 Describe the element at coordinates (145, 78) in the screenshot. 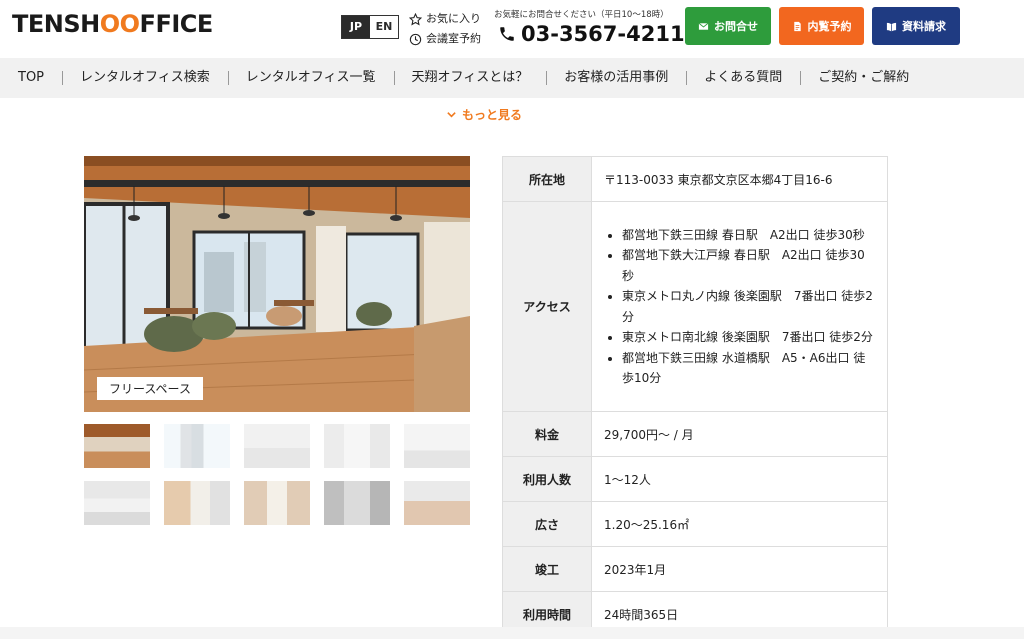

I see `nav-item-search: レンタルオフィス検索` at that location.